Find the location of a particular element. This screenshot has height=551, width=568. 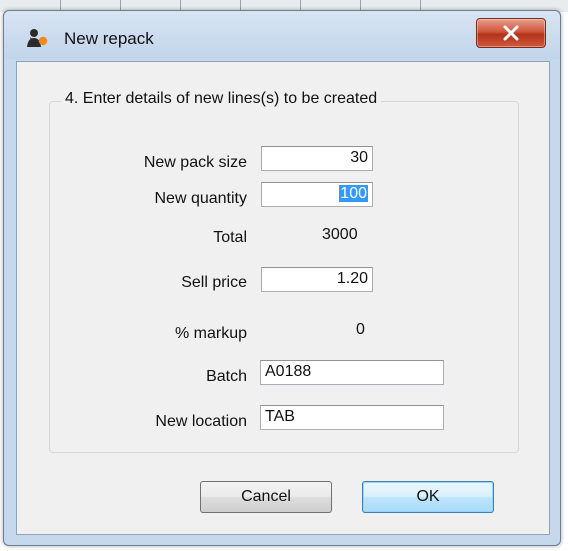

new-quantity-label: New quantity is located at coordinates (201, 198).